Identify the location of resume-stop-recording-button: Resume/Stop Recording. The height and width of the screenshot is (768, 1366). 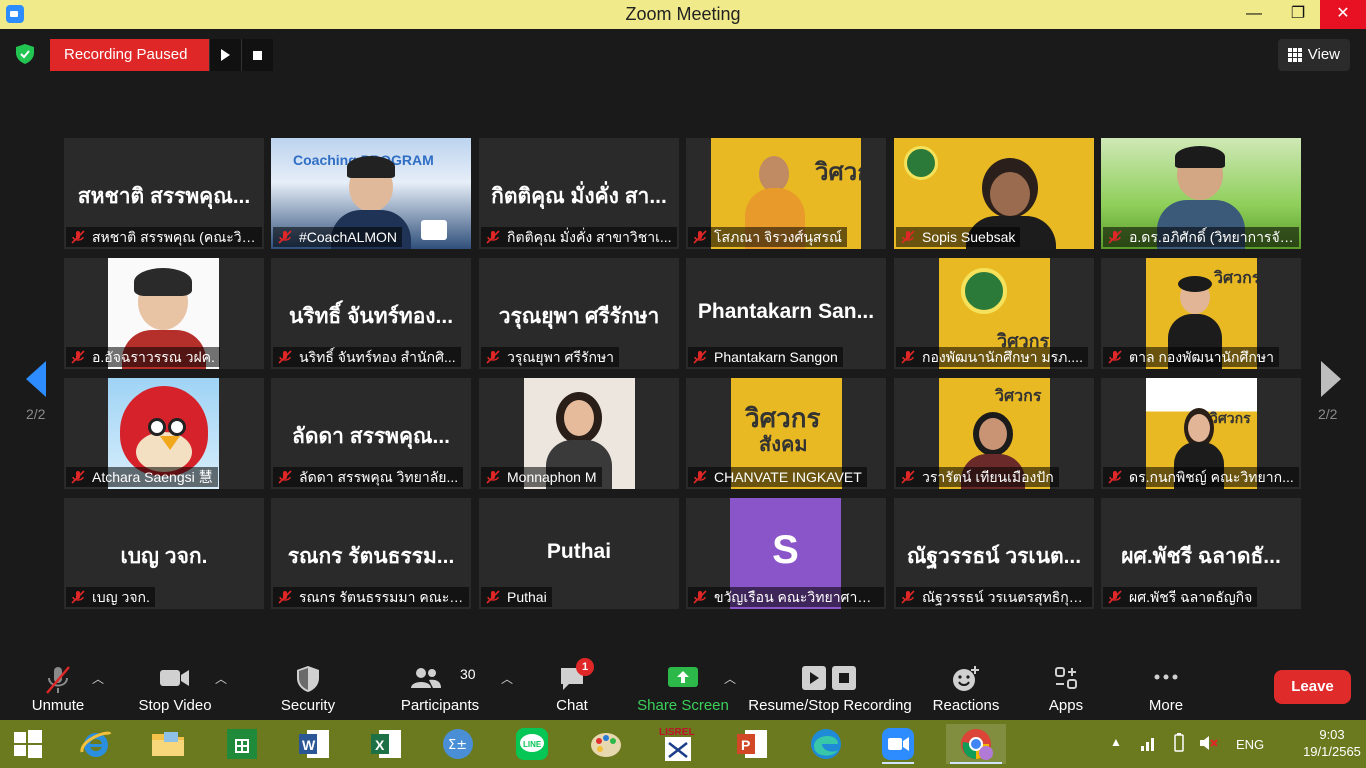
(830, 690).